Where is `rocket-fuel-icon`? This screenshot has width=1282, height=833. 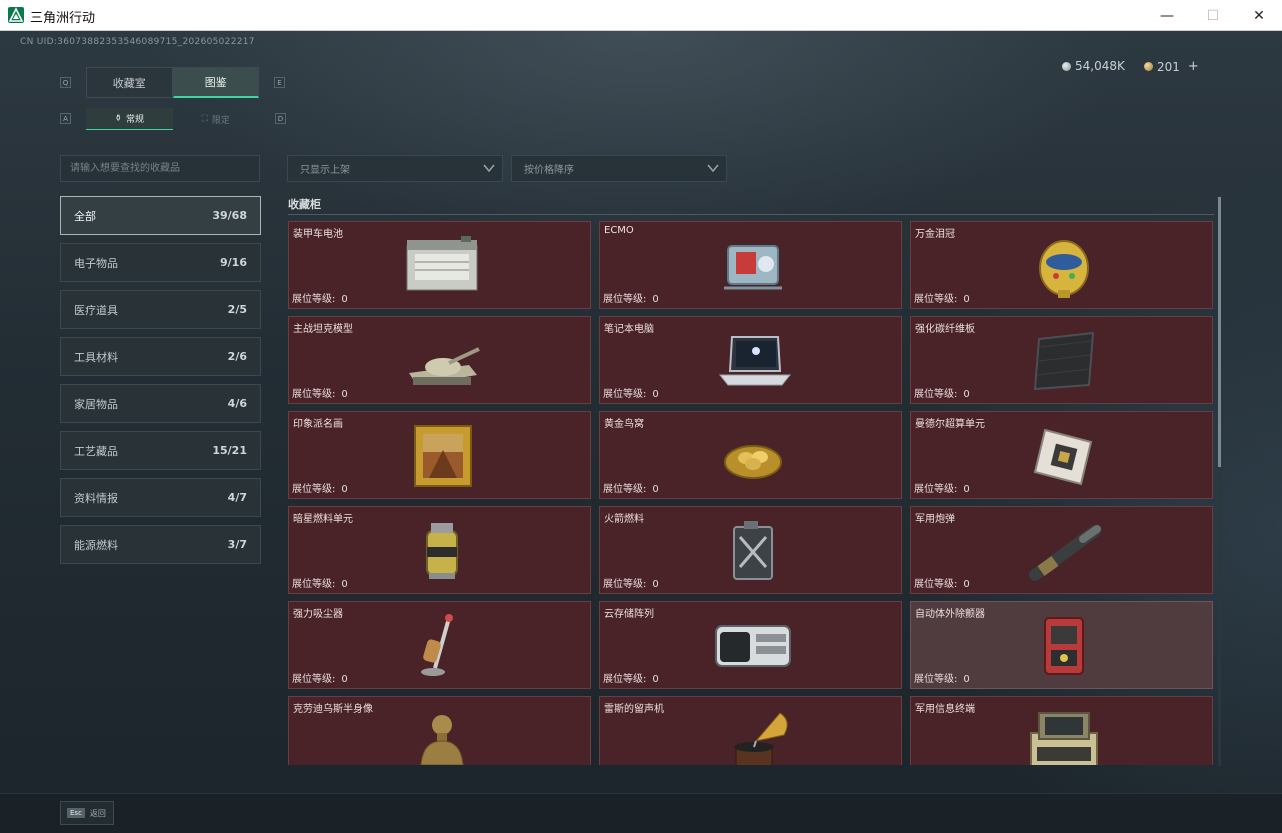 rocket-fuel-icon is located at coordinates (753, 550).